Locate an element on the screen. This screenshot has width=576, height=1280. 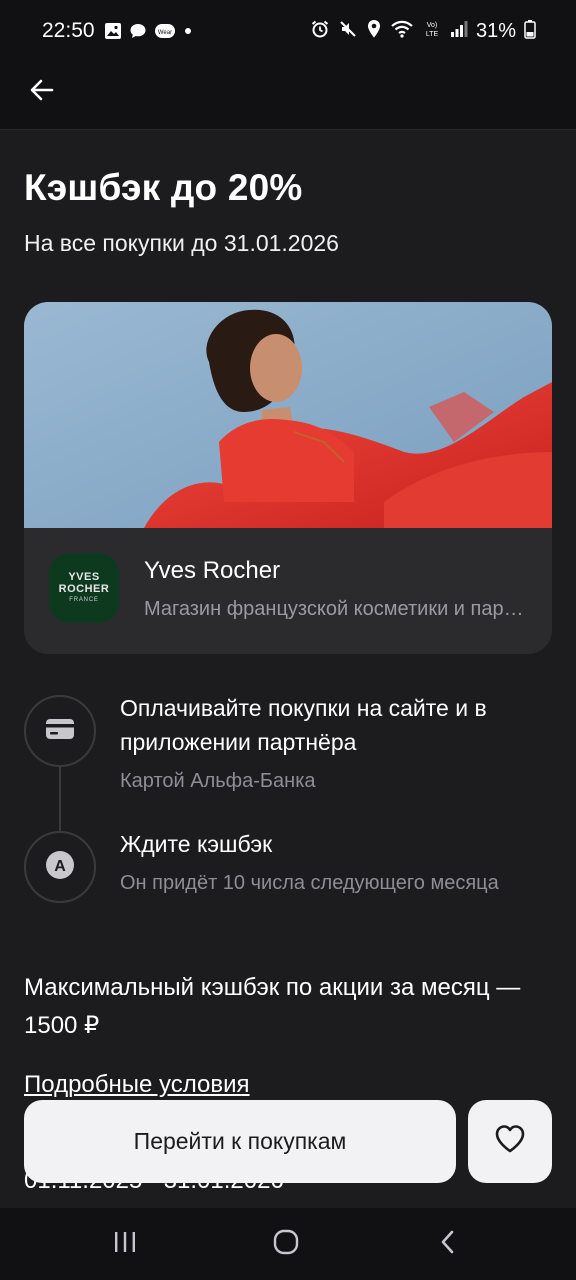
home-button is located at coordinates (286, 1244).